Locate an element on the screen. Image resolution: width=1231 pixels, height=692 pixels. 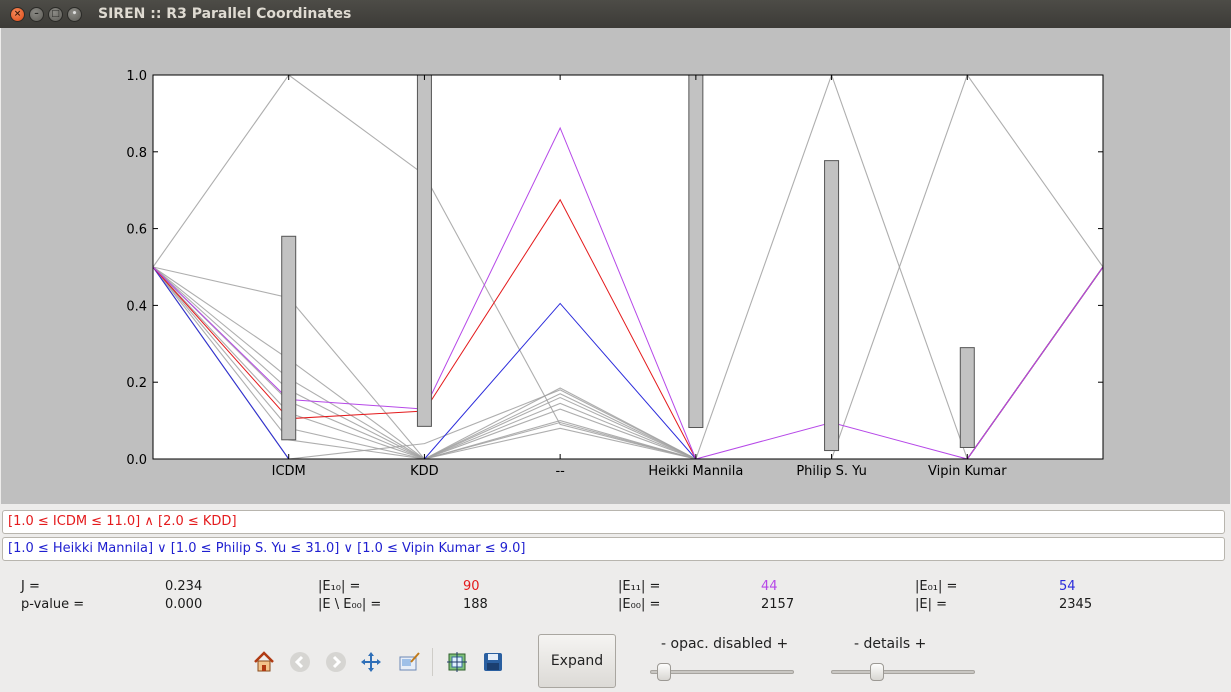
minimize-window-button: – is located at coordinates (36, 14).